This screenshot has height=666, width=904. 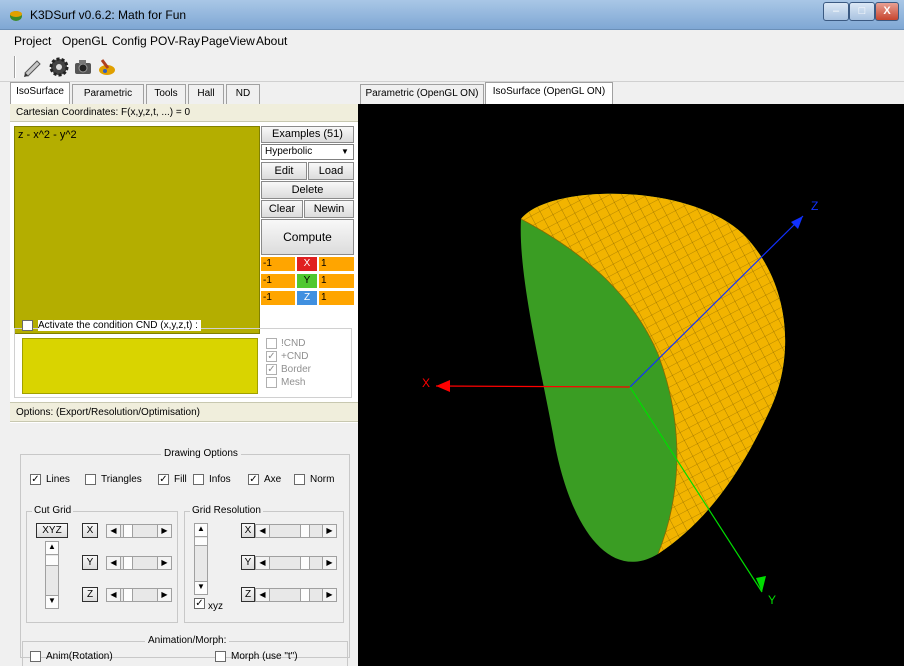 What do you see at coordinates (83, 67) in the screenshot?
I see `camera-icon` at bounding box center [83, 67].